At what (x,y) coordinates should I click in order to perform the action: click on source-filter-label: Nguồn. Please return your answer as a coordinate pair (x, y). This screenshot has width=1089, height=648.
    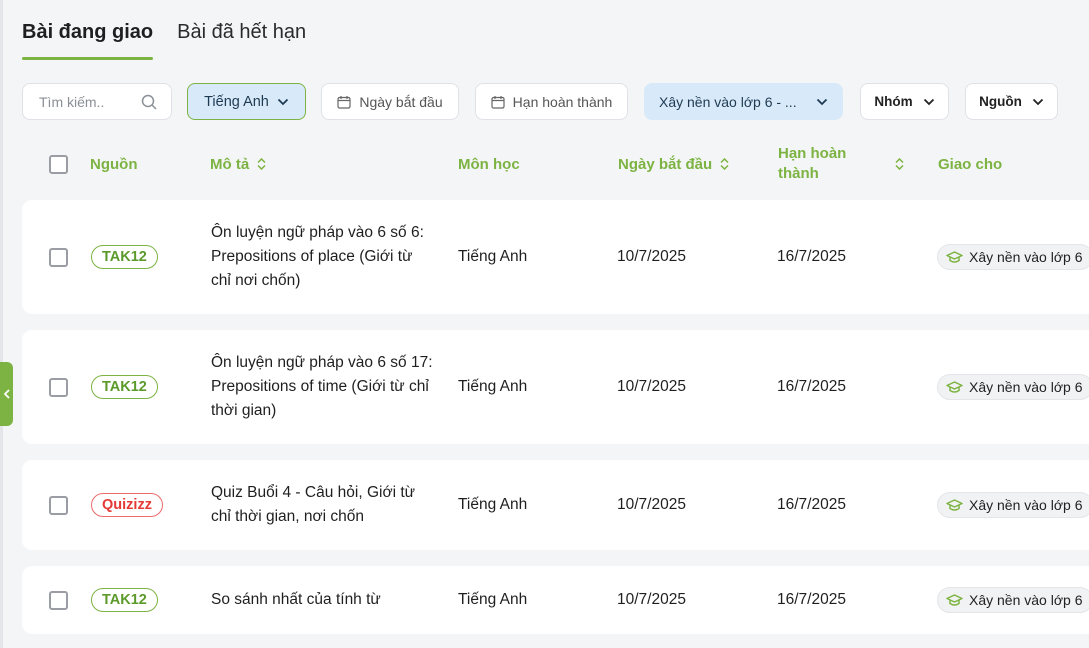
    Looking at the image, I should click on (1000, 101).